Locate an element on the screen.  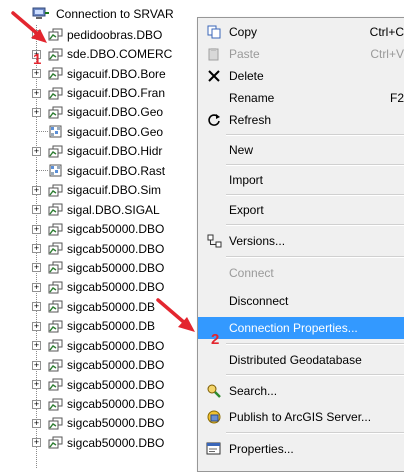
menu-label: Connect is located at coordinates (251, 273).